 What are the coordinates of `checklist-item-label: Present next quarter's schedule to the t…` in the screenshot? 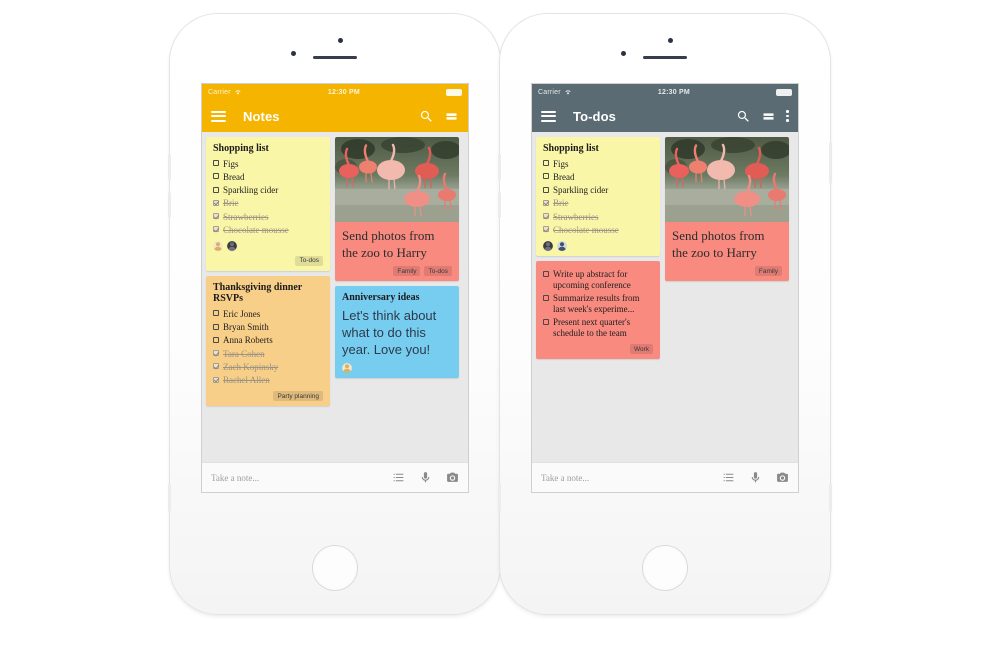 It's located at (592, 328).